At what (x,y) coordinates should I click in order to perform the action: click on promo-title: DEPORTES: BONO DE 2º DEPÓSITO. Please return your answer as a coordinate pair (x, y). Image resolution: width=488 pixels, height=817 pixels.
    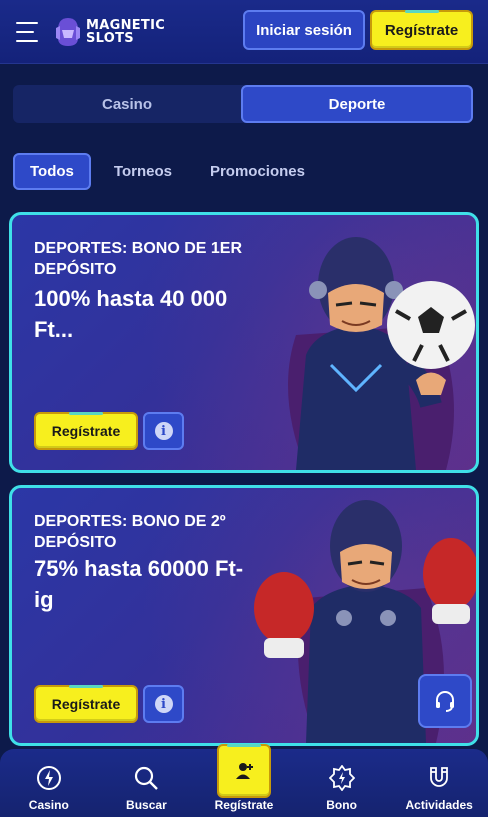
    Looking at the image, I should click on (130, 532).